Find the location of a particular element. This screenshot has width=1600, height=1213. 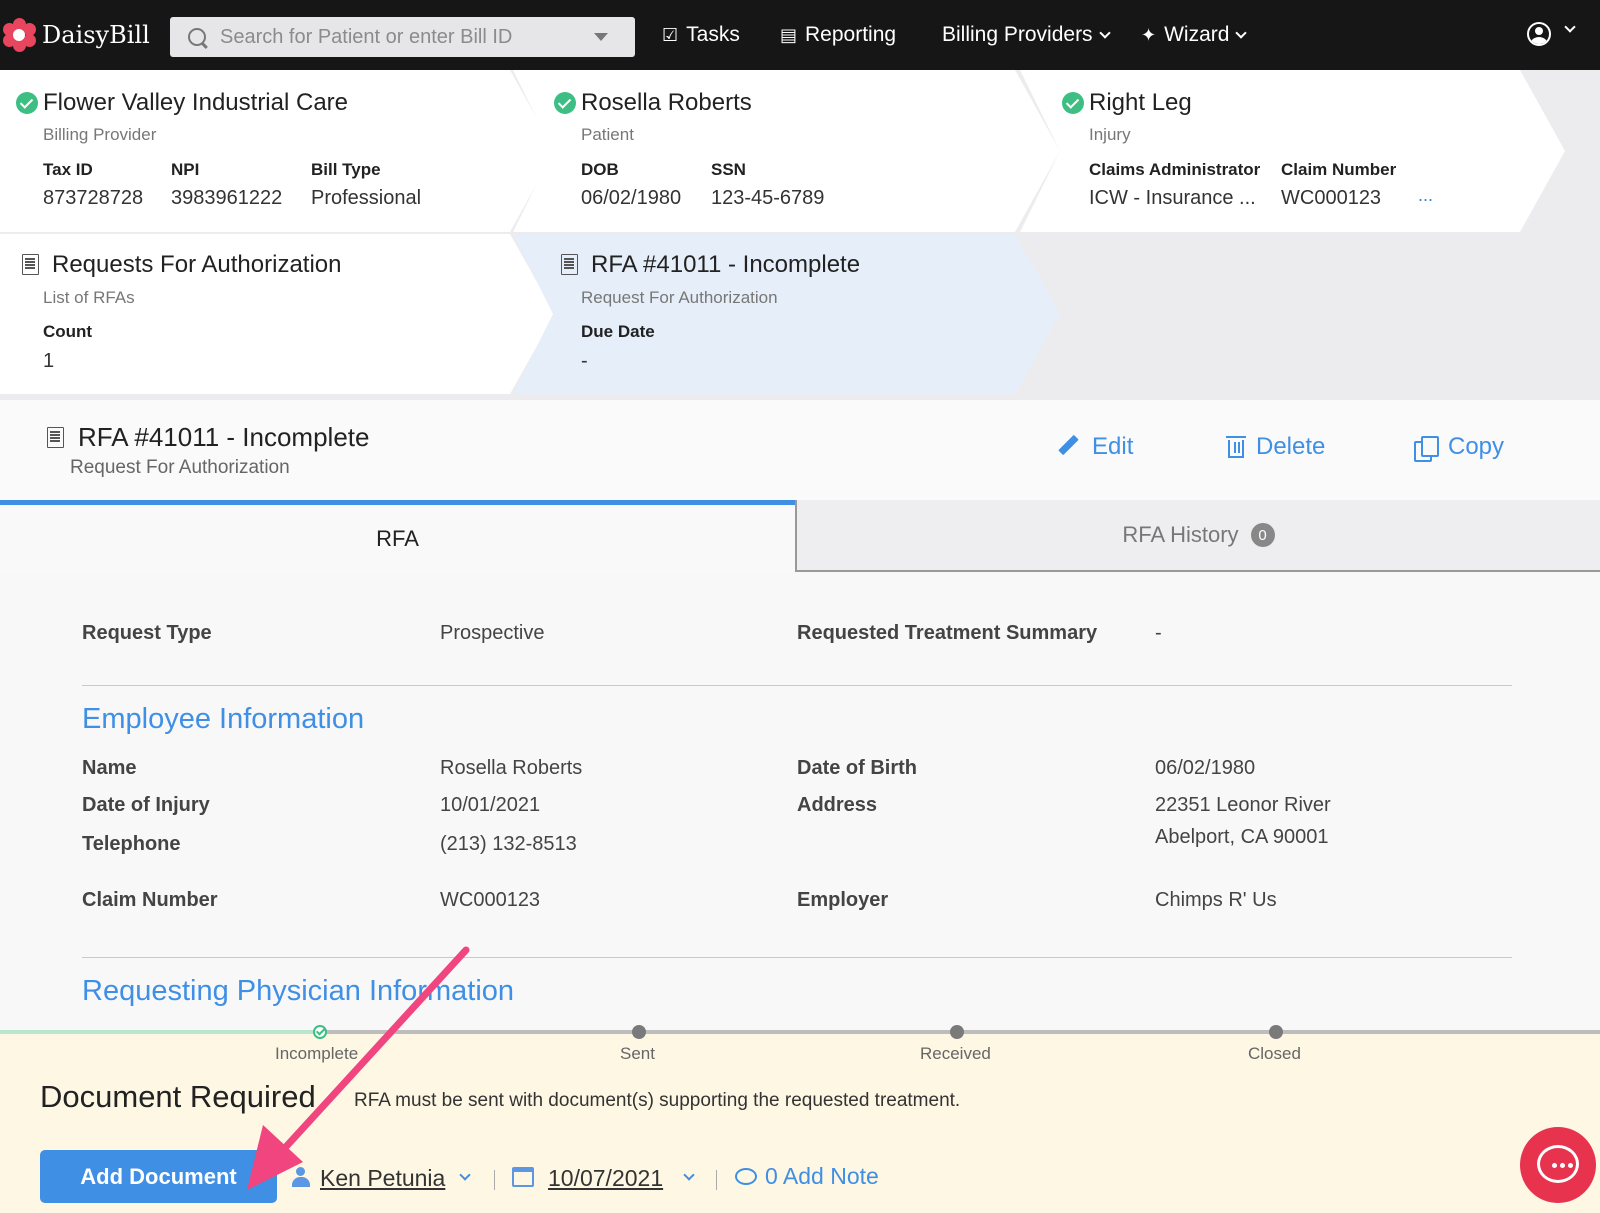

employer-label: Employer is located at coordinates (843, 900).